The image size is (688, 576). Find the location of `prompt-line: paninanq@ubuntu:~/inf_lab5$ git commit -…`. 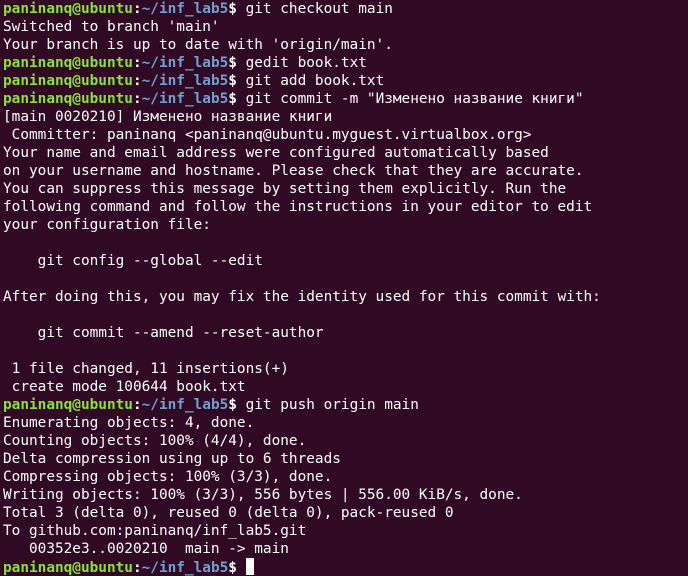

prompt-line: paninanq@ubuntu:~/inf_lab5$ git commit -… is located at coordinates (345, 99).